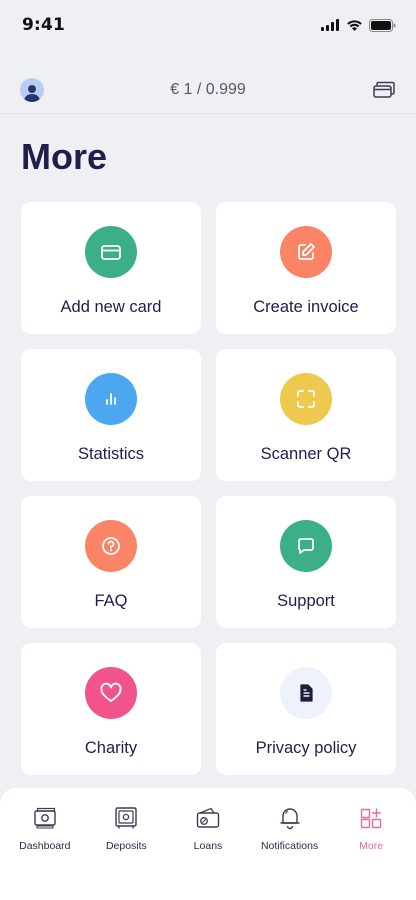 The height and width of the screenshot is (900, 416). I want to click on tile-privacy-policy: Privacy policy, so click(306, 709).